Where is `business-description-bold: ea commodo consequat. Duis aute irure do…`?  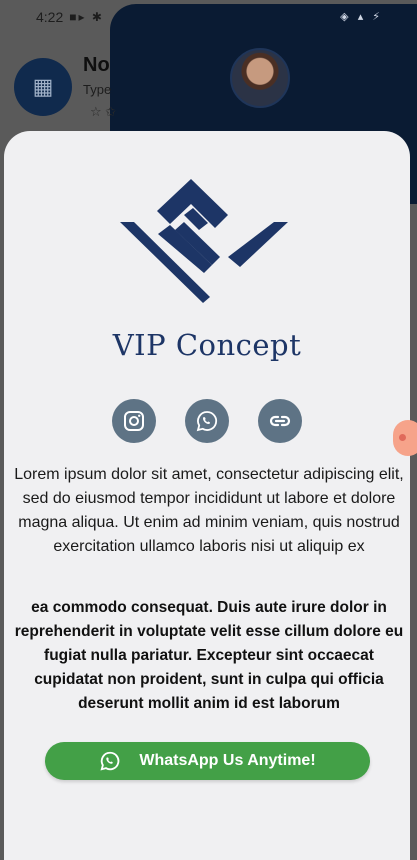 business-description-bold: ea commodo consequat. Duis aute irure do… is located at coordinates (209, 655).